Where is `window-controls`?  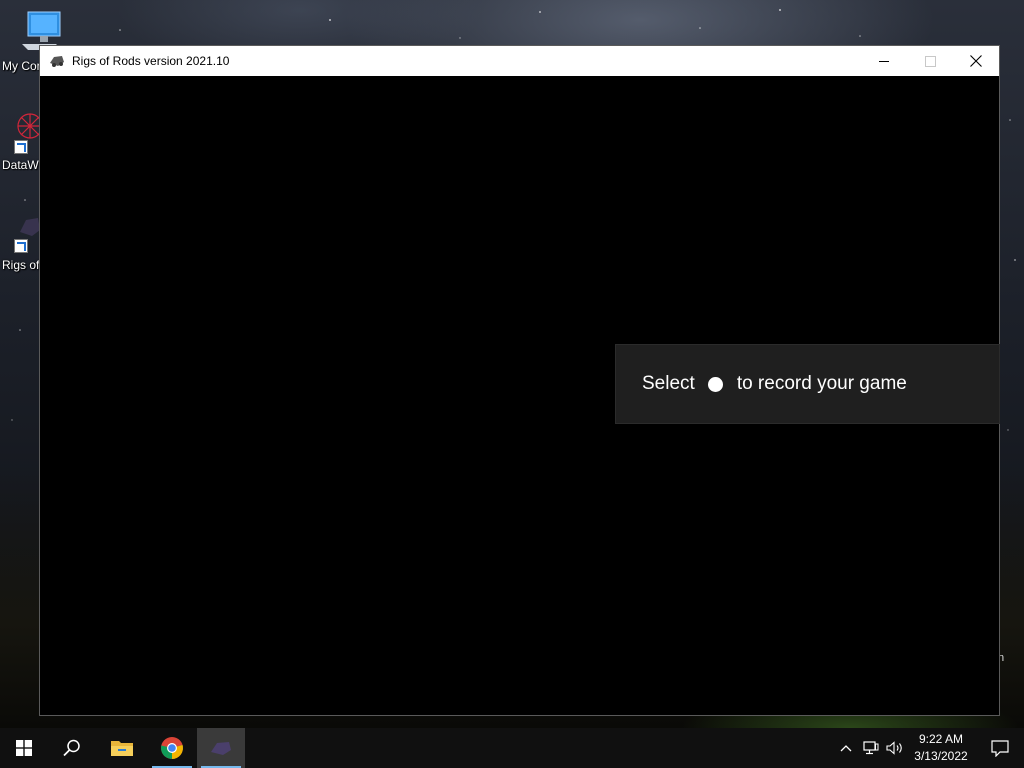 window-controls is located at coordinates (930, 61).